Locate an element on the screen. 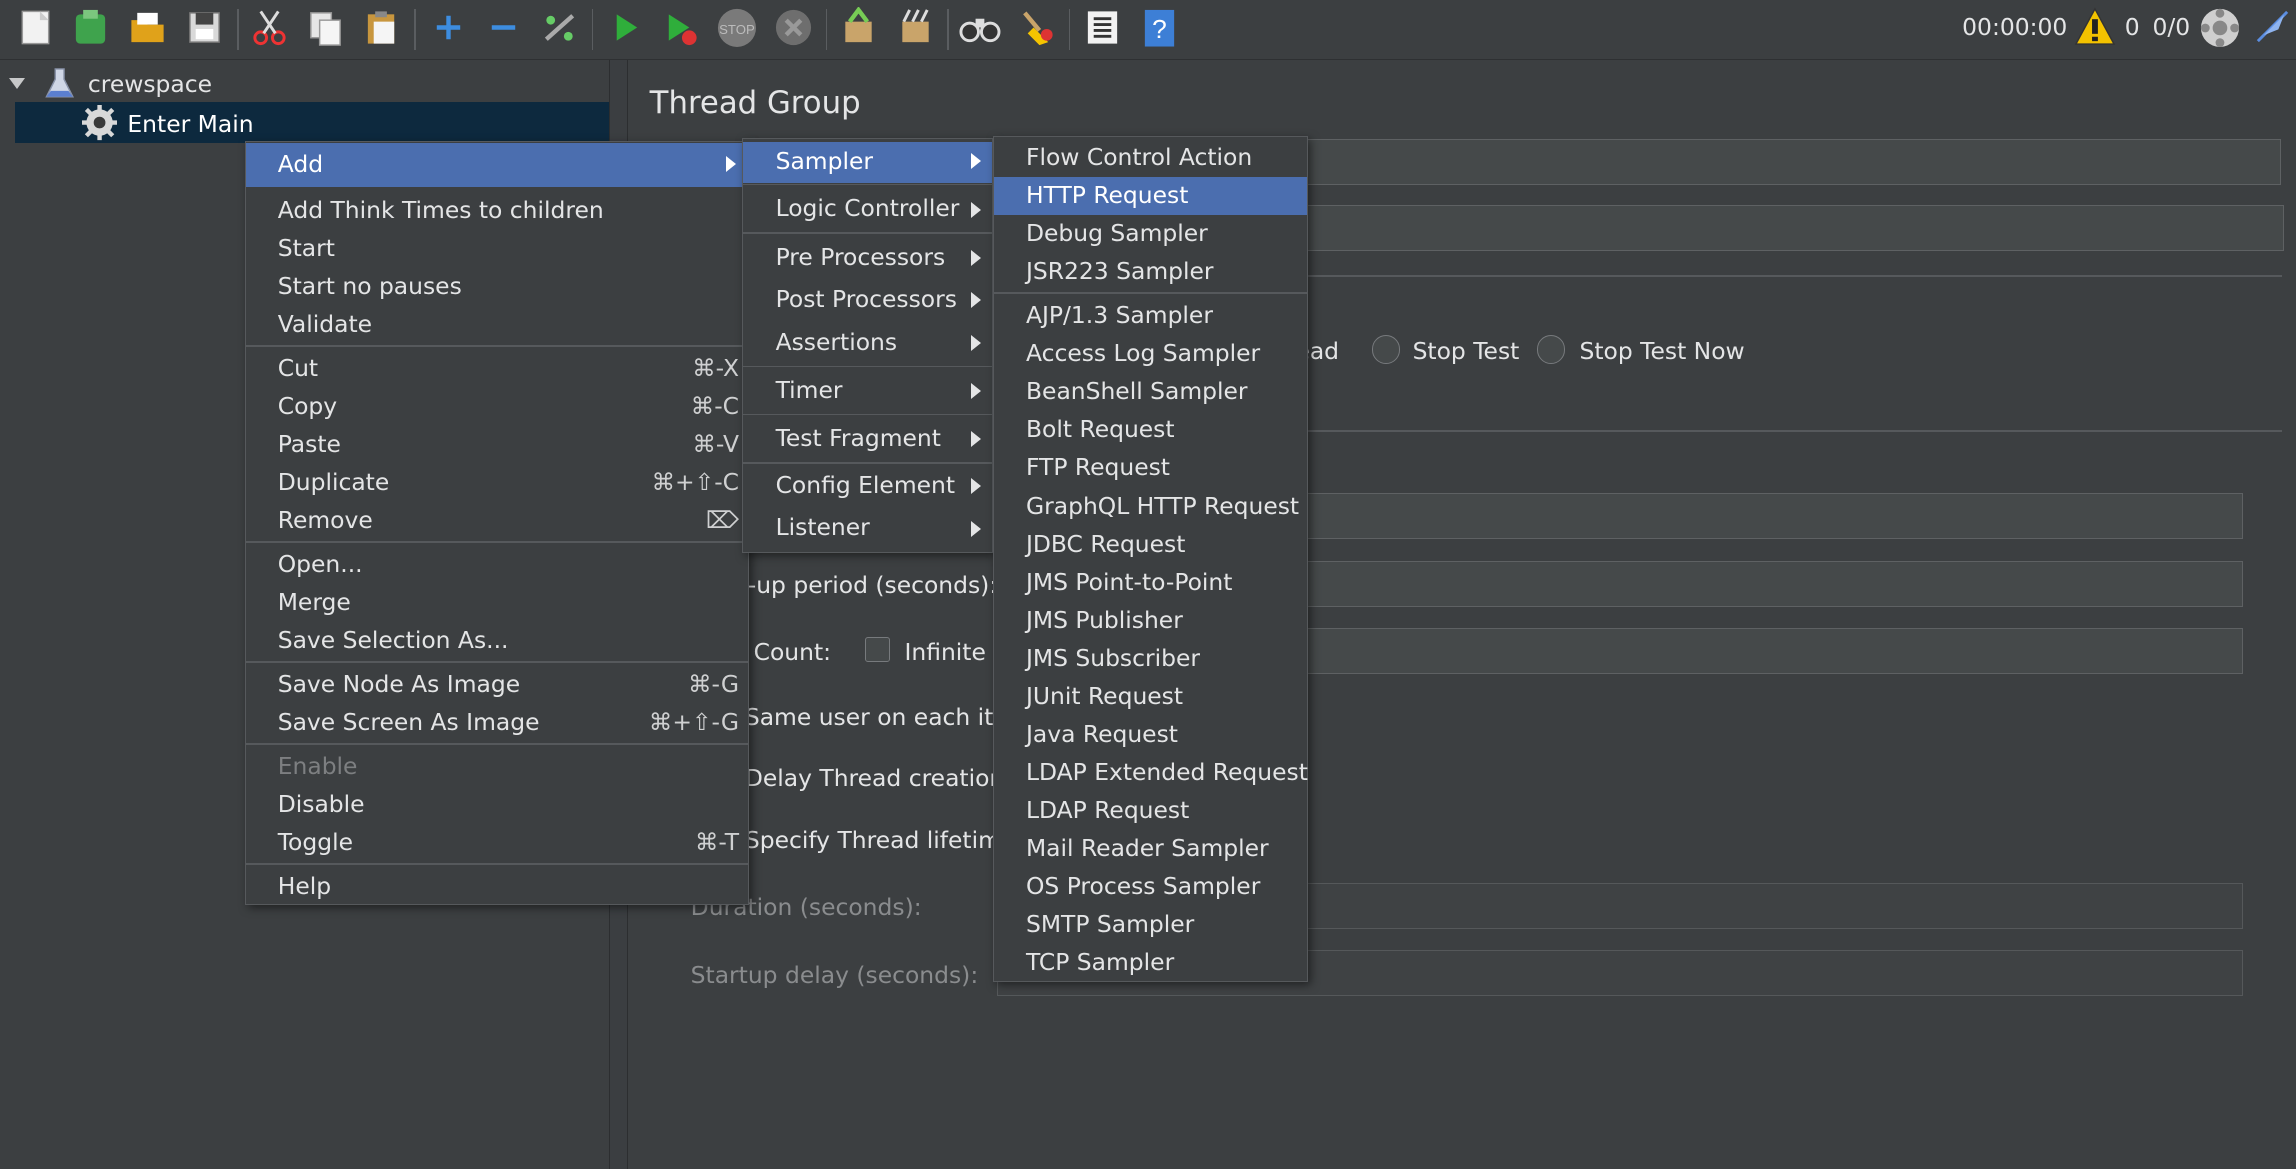  menu-jms-subscriber: JMS Subscriber is located at coordinates (1150, 658).